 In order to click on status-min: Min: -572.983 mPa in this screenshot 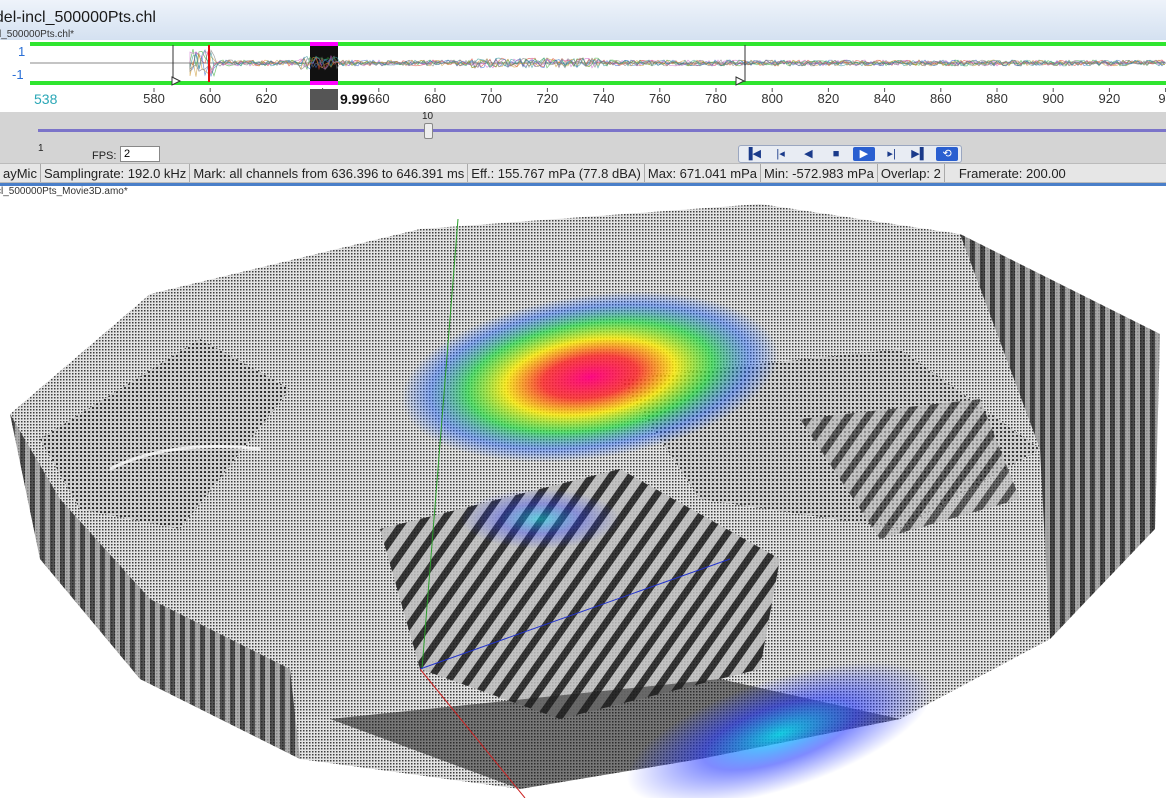, I will do `click(819, 173)`.